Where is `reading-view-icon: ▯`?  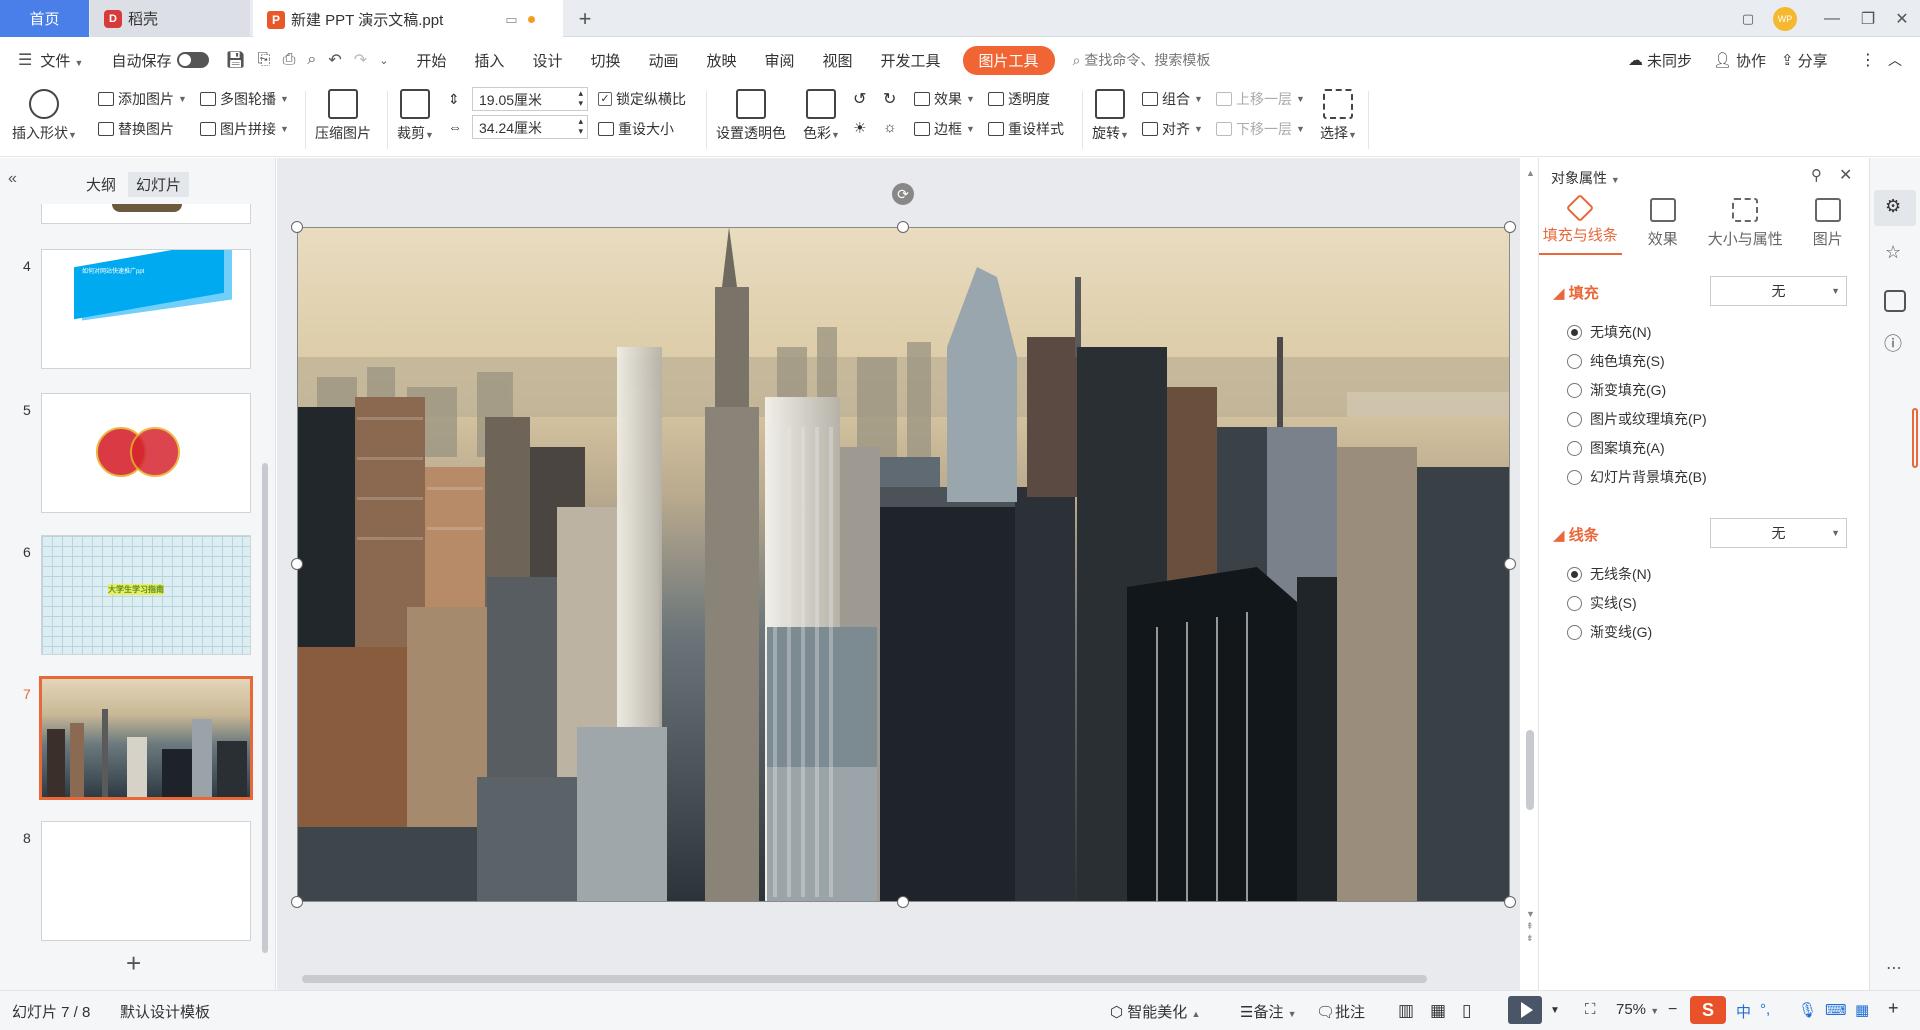 reading-view-icon: ▯ is located at coordinates (1466, 1011).